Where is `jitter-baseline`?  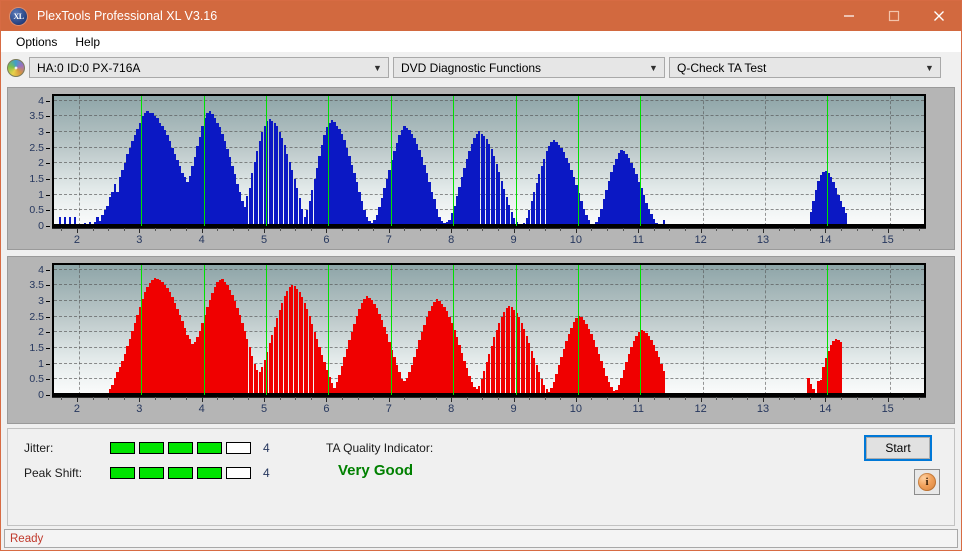 jitter-baseline is located at coordinates (489, 225).